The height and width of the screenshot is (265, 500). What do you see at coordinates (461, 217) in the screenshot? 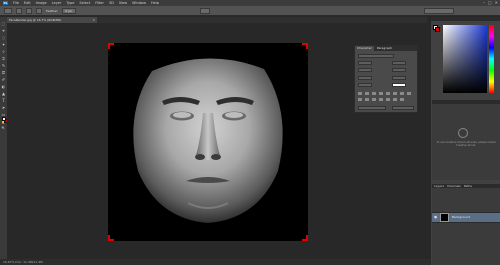
I see `layer-name: Background` at bounding box center [461, 217].